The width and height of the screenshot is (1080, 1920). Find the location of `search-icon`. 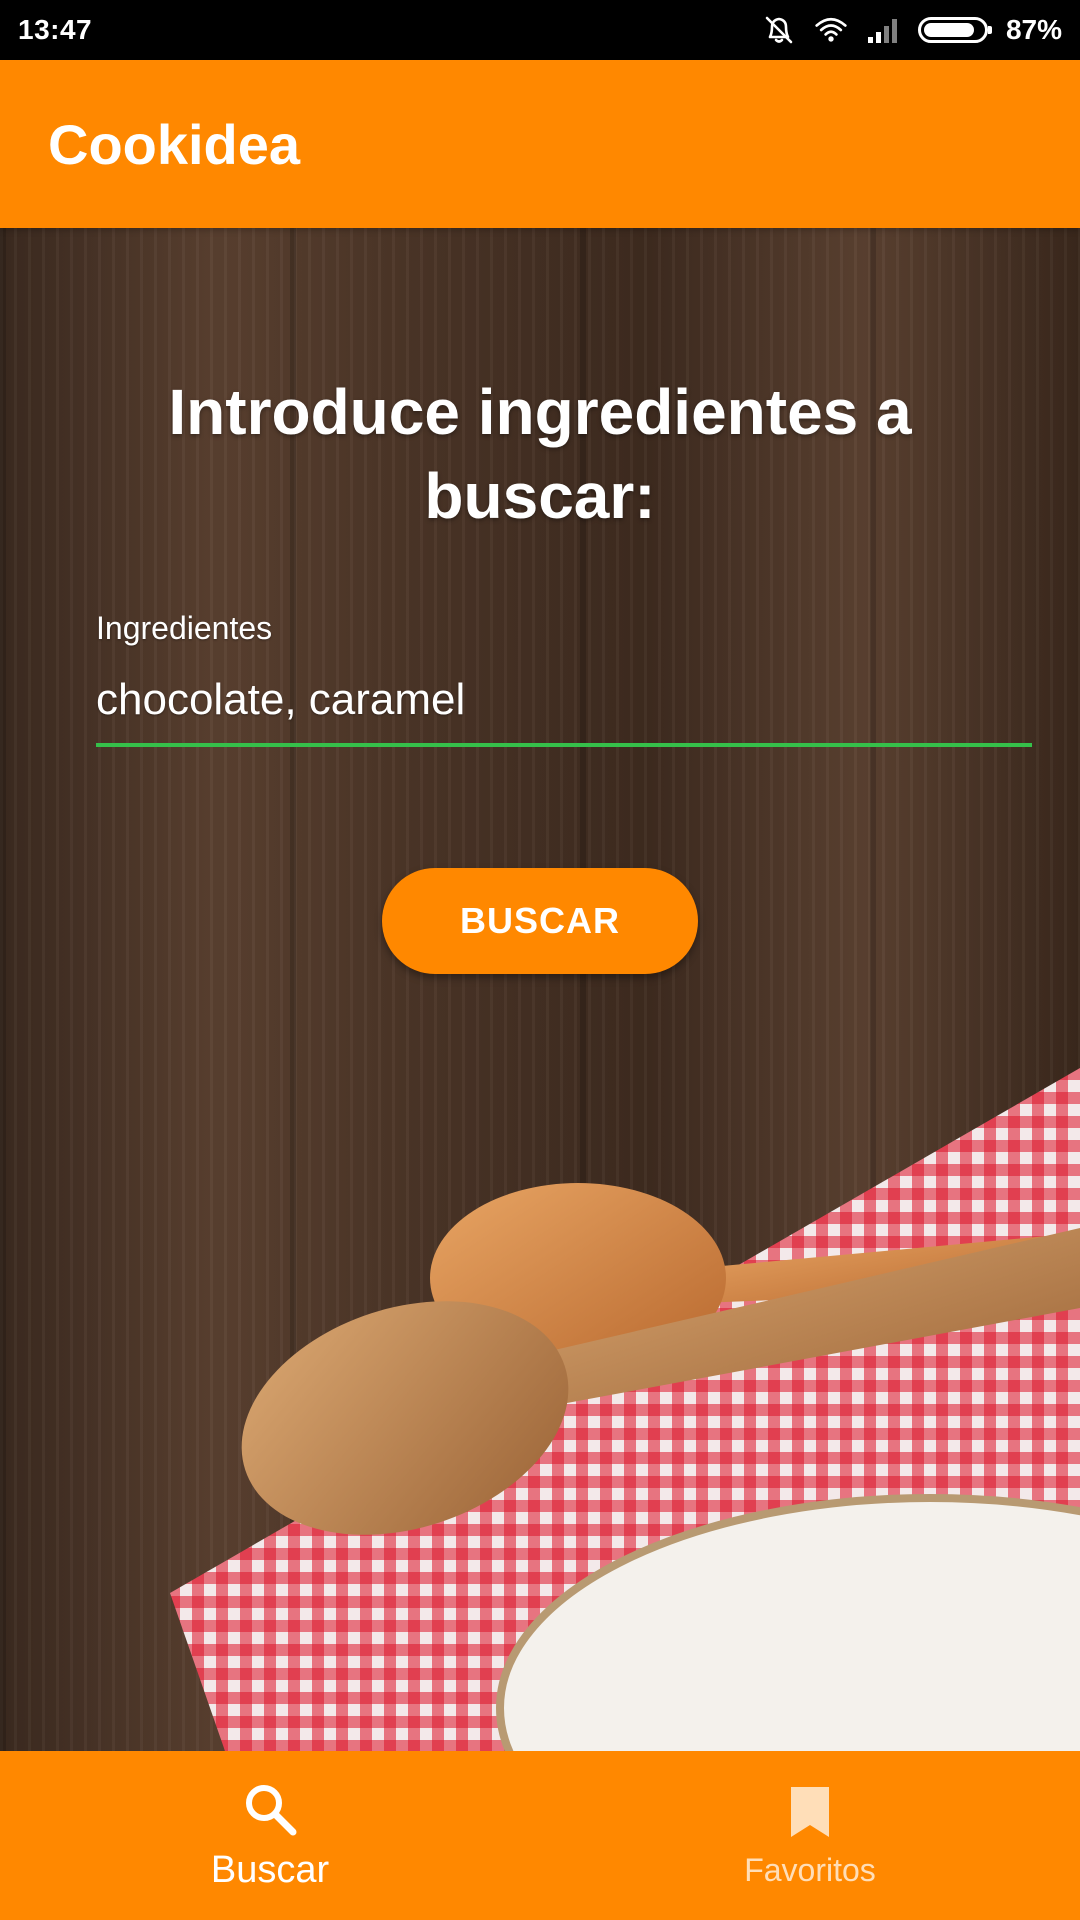

search-icon is located at coordinates (270, 1809).